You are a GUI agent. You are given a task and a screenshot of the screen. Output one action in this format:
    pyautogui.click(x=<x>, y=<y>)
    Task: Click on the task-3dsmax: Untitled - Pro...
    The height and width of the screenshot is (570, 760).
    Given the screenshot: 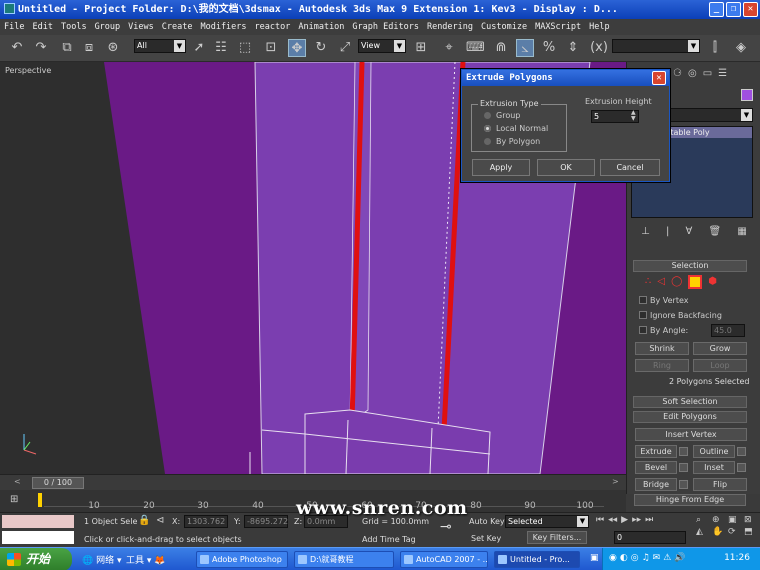 What is the action you would take?
    pyautogui.click(x=537, y=559)
    